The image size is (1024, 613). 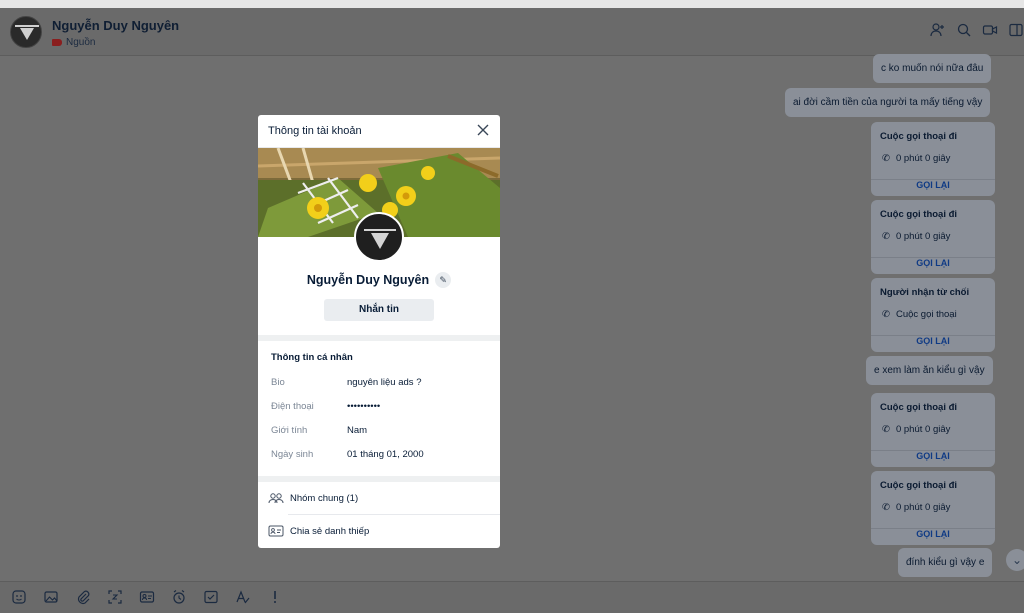 I want to click on profile-name-row: Nguyễn Duy Nguyên ✎, so click(x=379, y=280).